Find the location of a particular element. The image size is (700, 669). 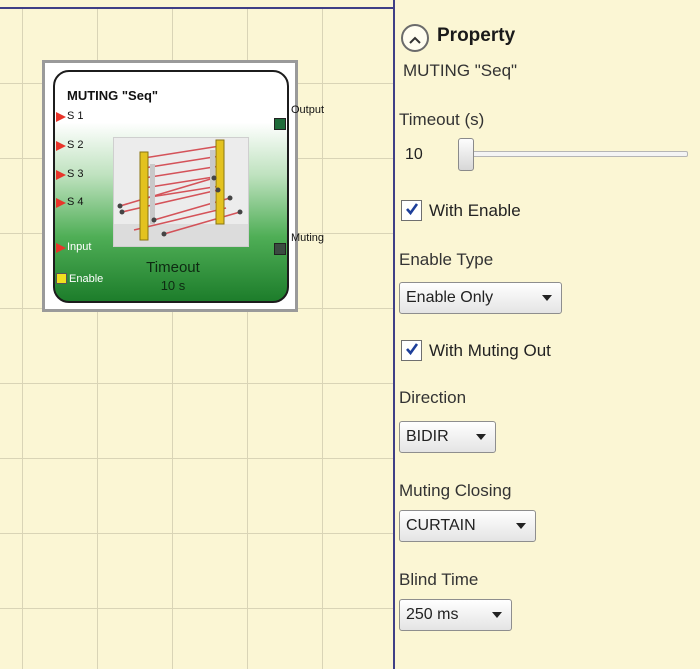

input-port-s3 is located at coordinates (61, 175).